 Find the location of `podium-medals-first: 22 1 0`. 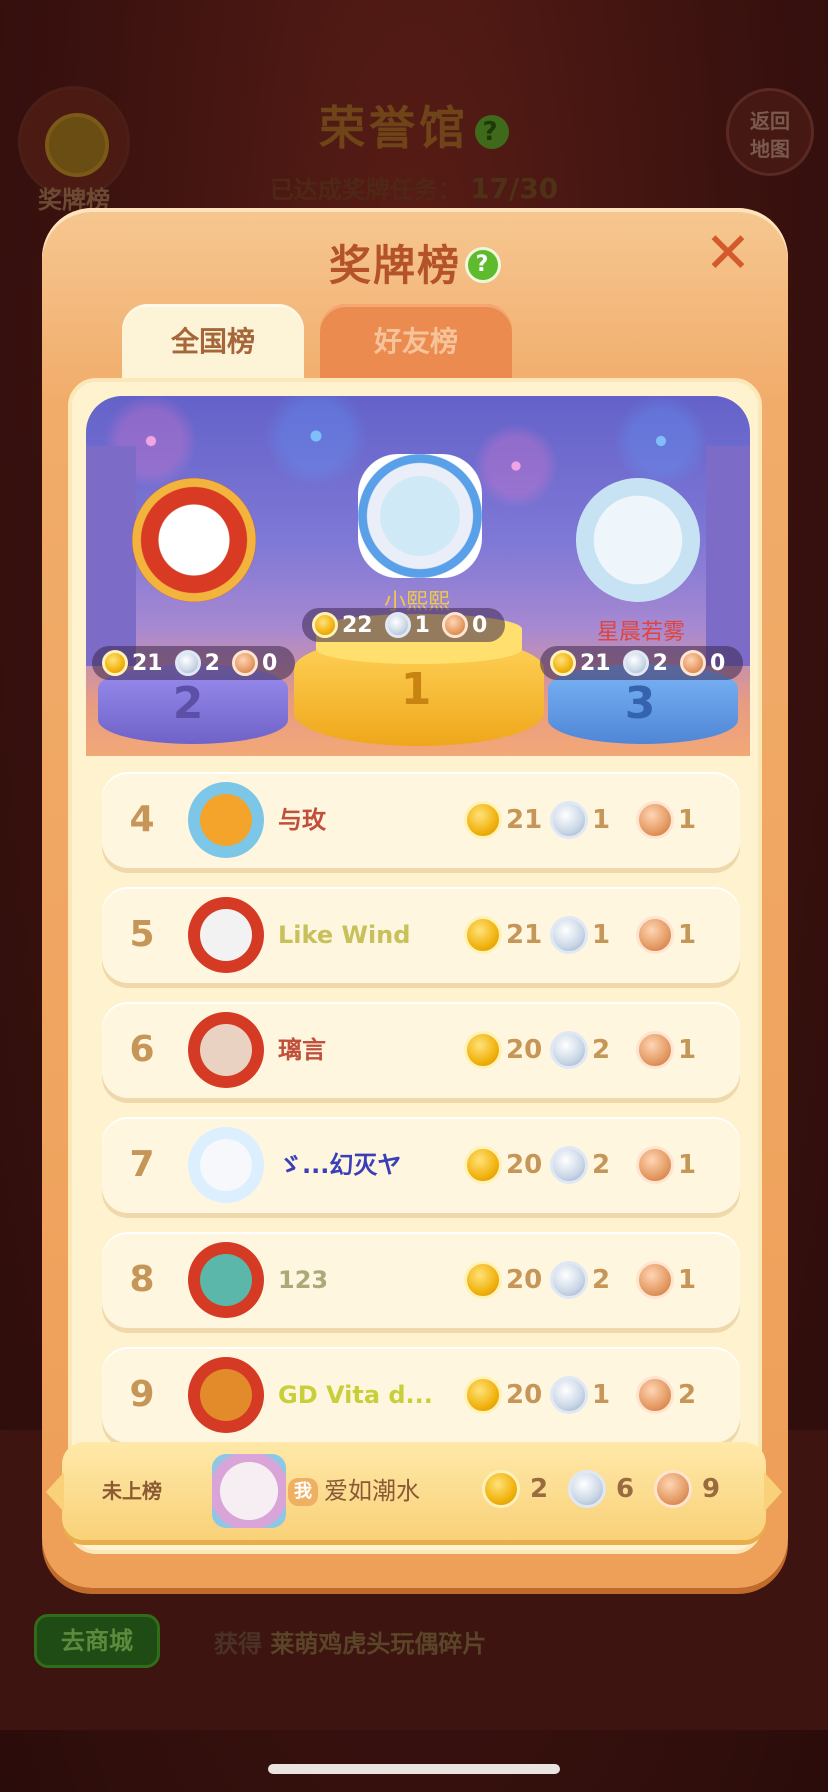

podium-medals-first: 22 1 0 is located at coordinates (404, 625).